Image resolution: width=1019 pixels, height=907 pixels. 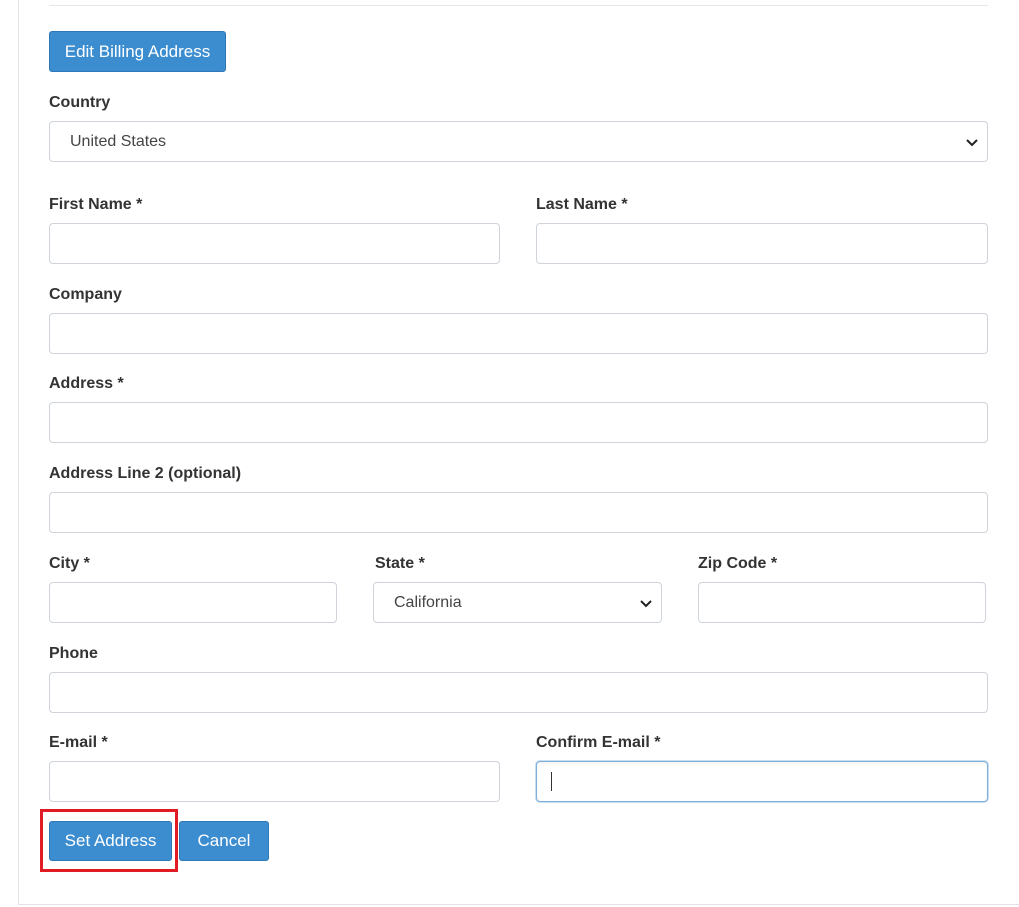 What do you see at coordinates (73, 653) in the screenshot?
I see `phone-label: Phone` at bounding box center [73, 653].